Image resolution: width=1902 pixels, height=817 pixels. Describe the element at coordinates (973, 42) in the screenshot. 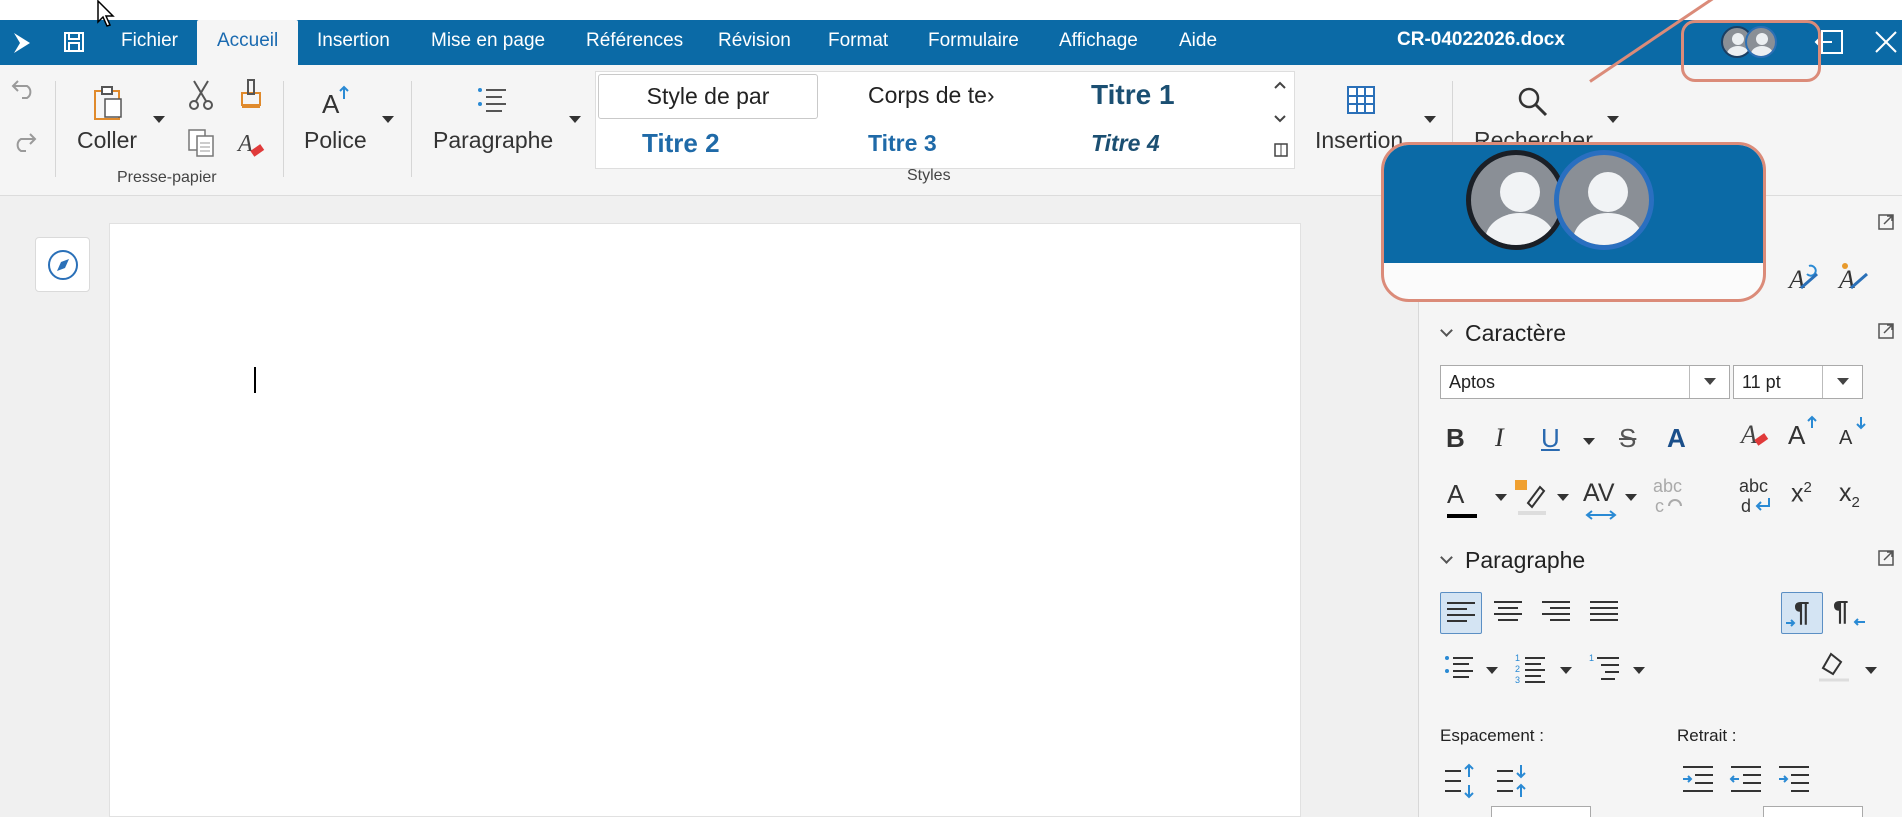

I see `menu-formulaire: Formulaire` at that location.